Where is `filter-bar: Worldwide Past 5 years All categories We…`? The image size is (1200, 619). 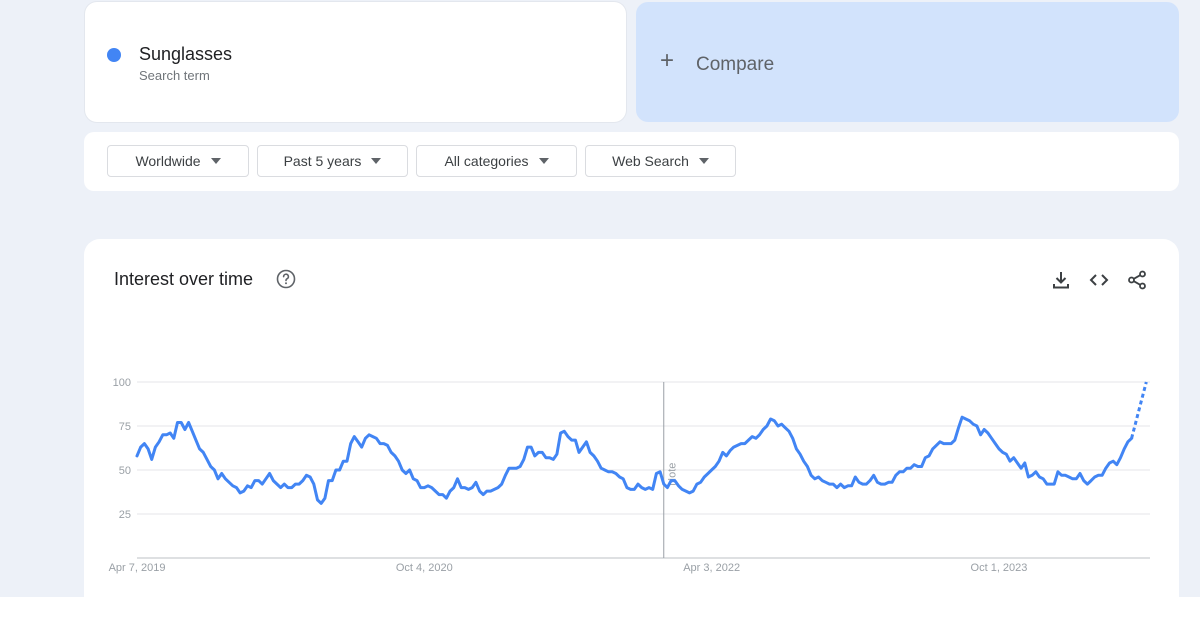 filter-bar: Worldwide Past 5 years All categories We… is located at coordinates (631, 161).